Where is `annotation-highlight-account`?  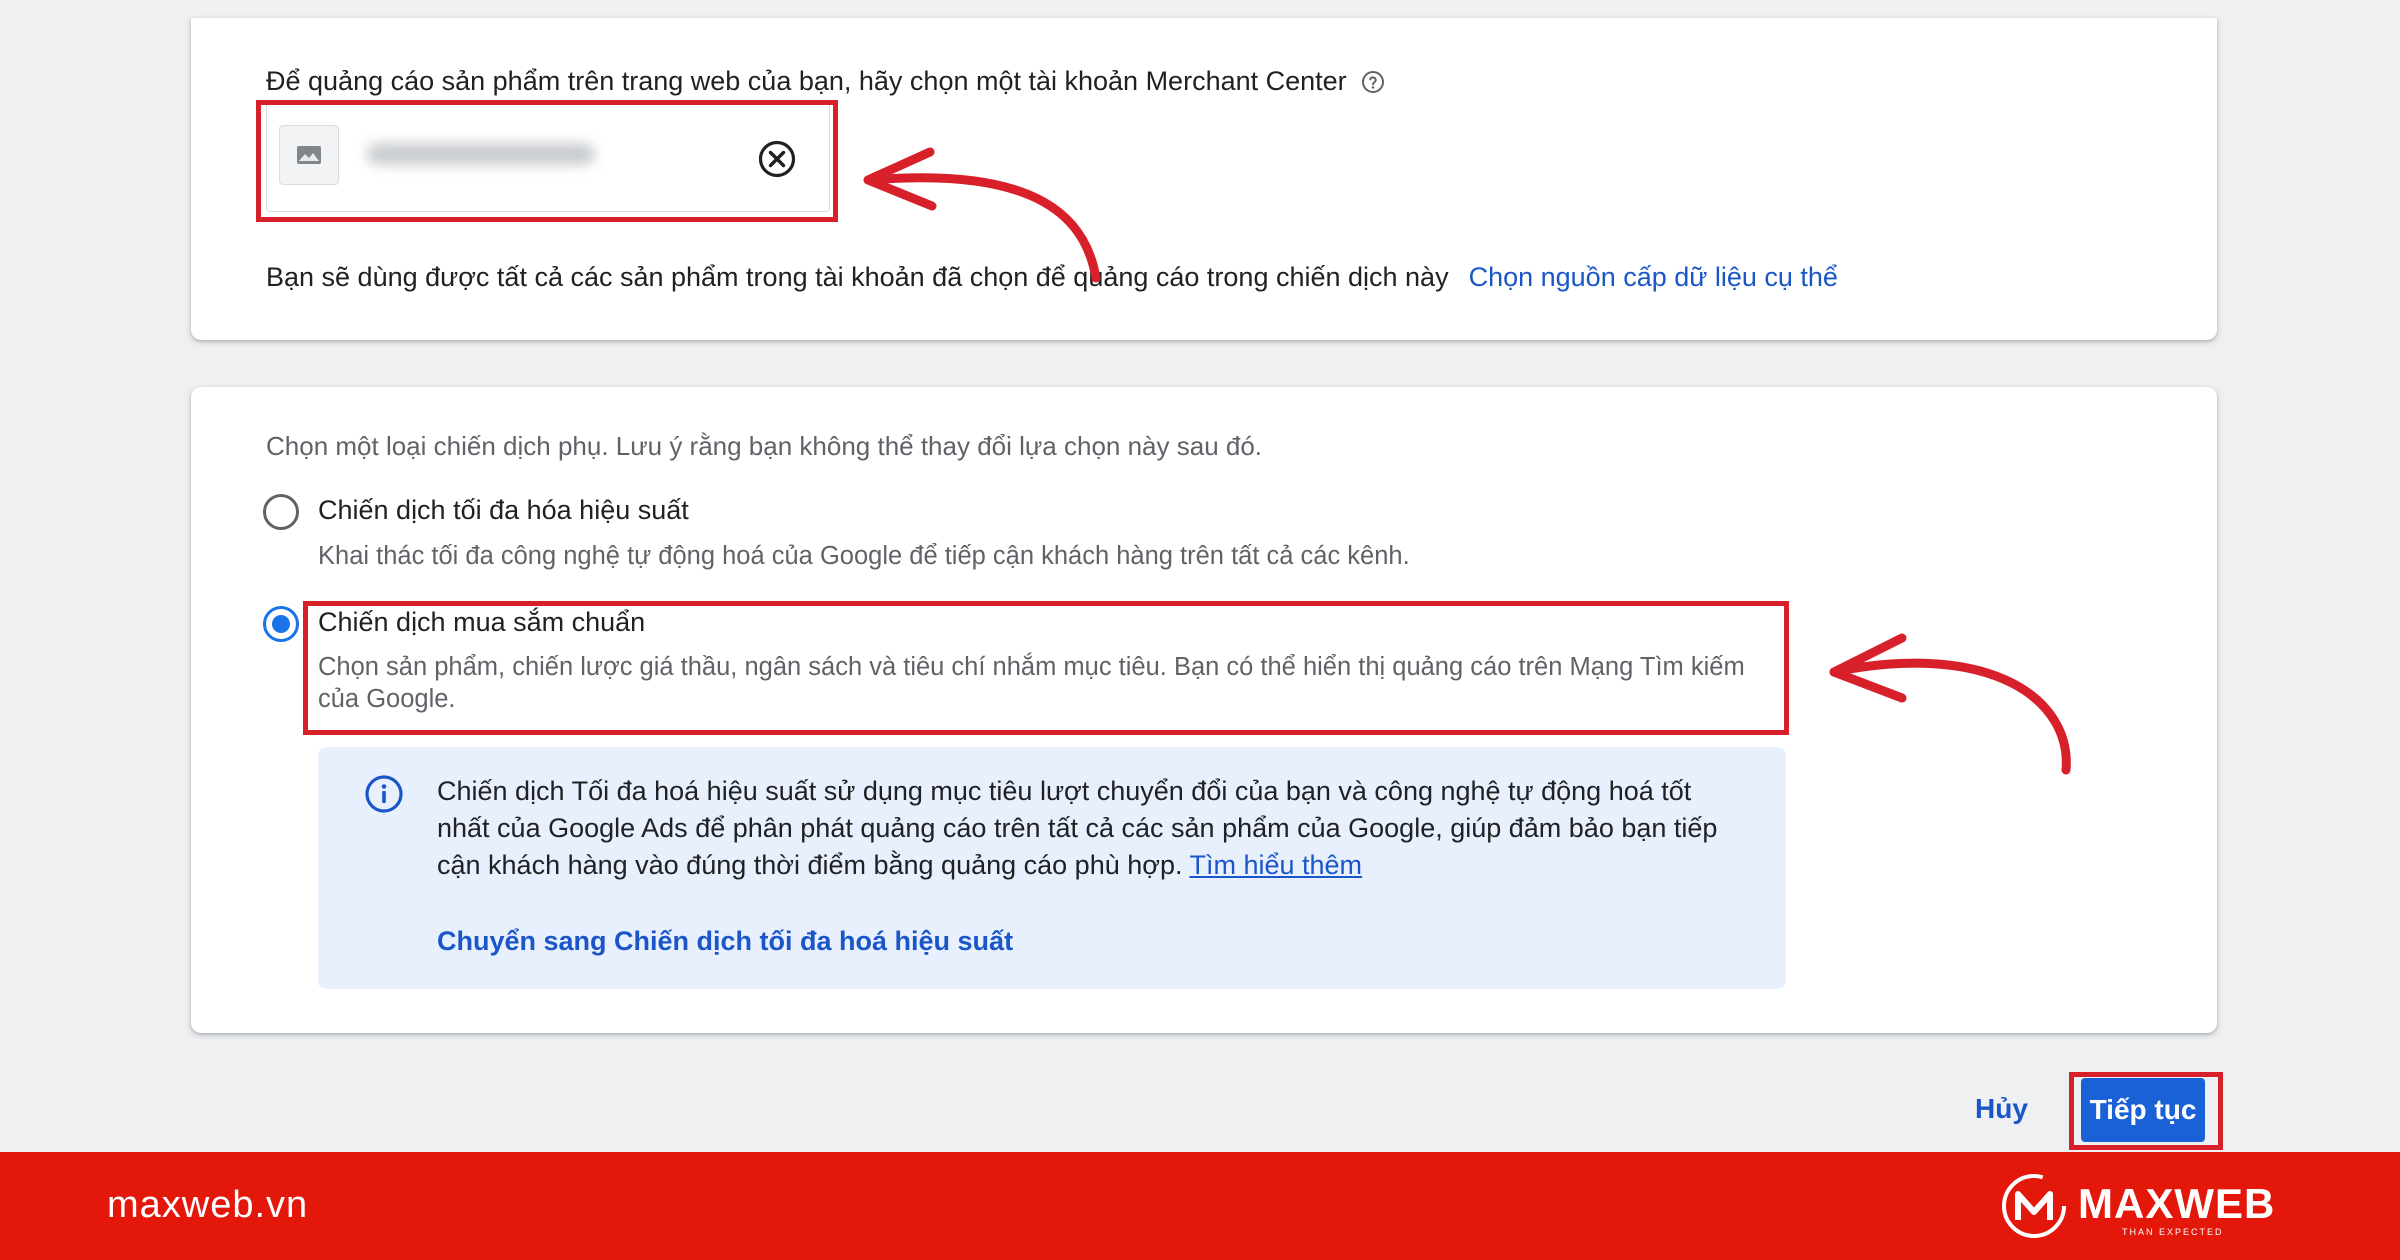
annotation-highlight-account is located at coordinates (547, 161).